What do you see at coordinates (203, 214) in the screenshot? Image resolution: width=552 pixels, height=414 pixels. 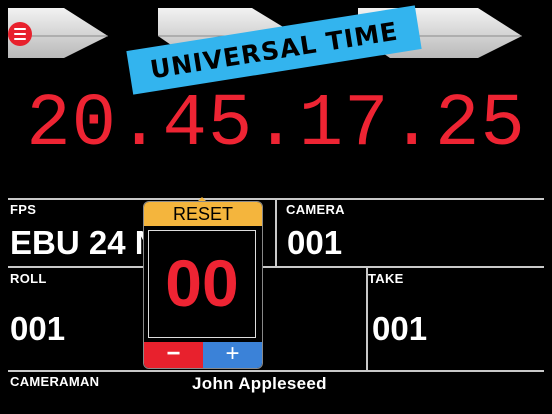 I see `reset-button: RESET` at bounding box center [203, 214].